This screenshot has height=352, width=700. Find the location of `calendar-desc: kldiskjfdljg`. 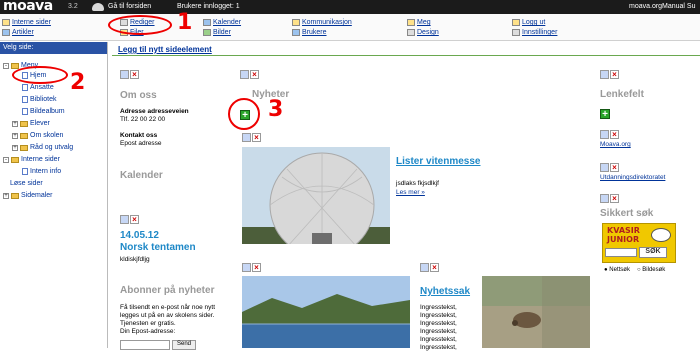

calendar-desc: kldiskjfdljg is located at coordinates (135, 259).